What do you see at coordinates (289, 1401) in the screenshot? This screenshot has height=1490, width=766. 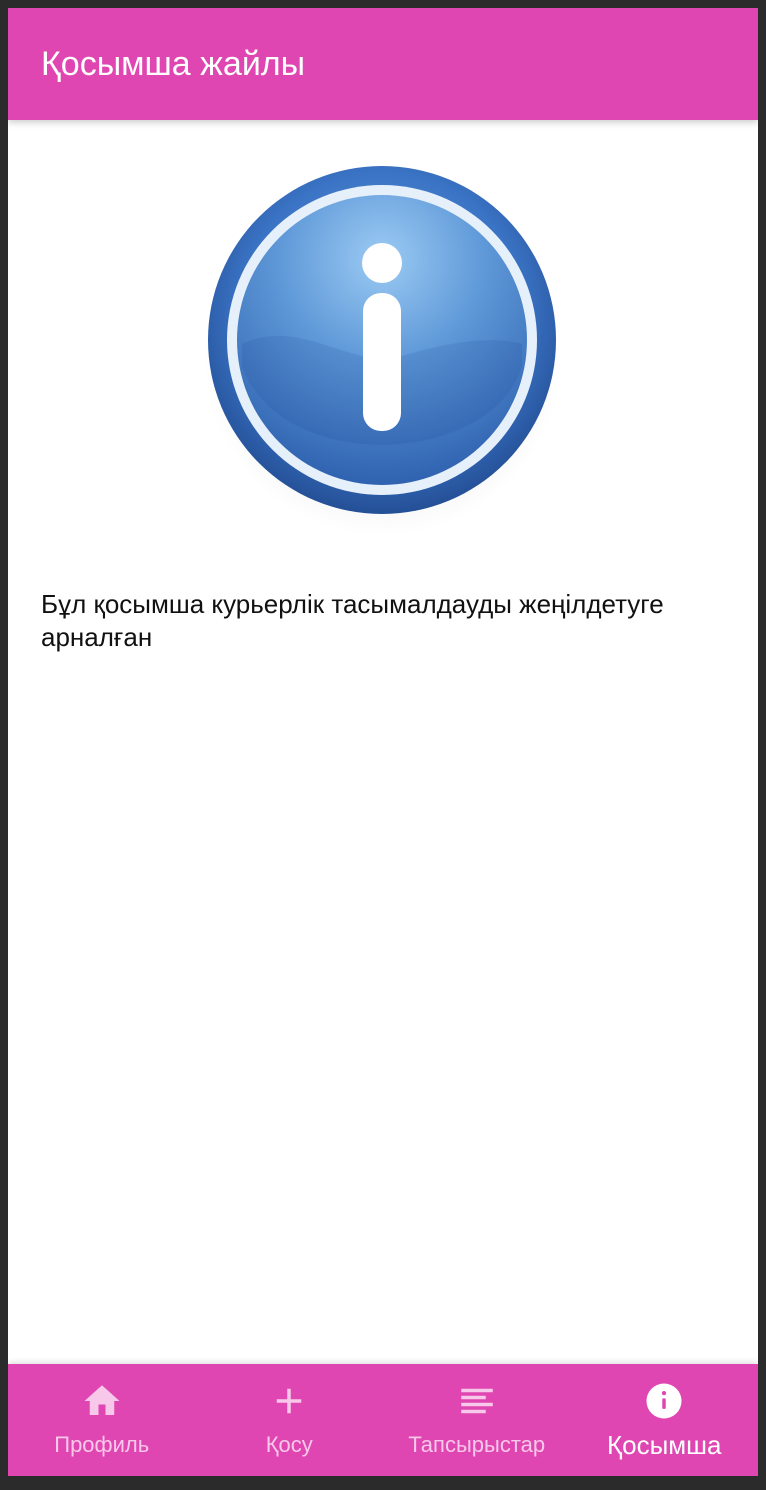 I see `plus-icon` at bounding box center [289, 1401].